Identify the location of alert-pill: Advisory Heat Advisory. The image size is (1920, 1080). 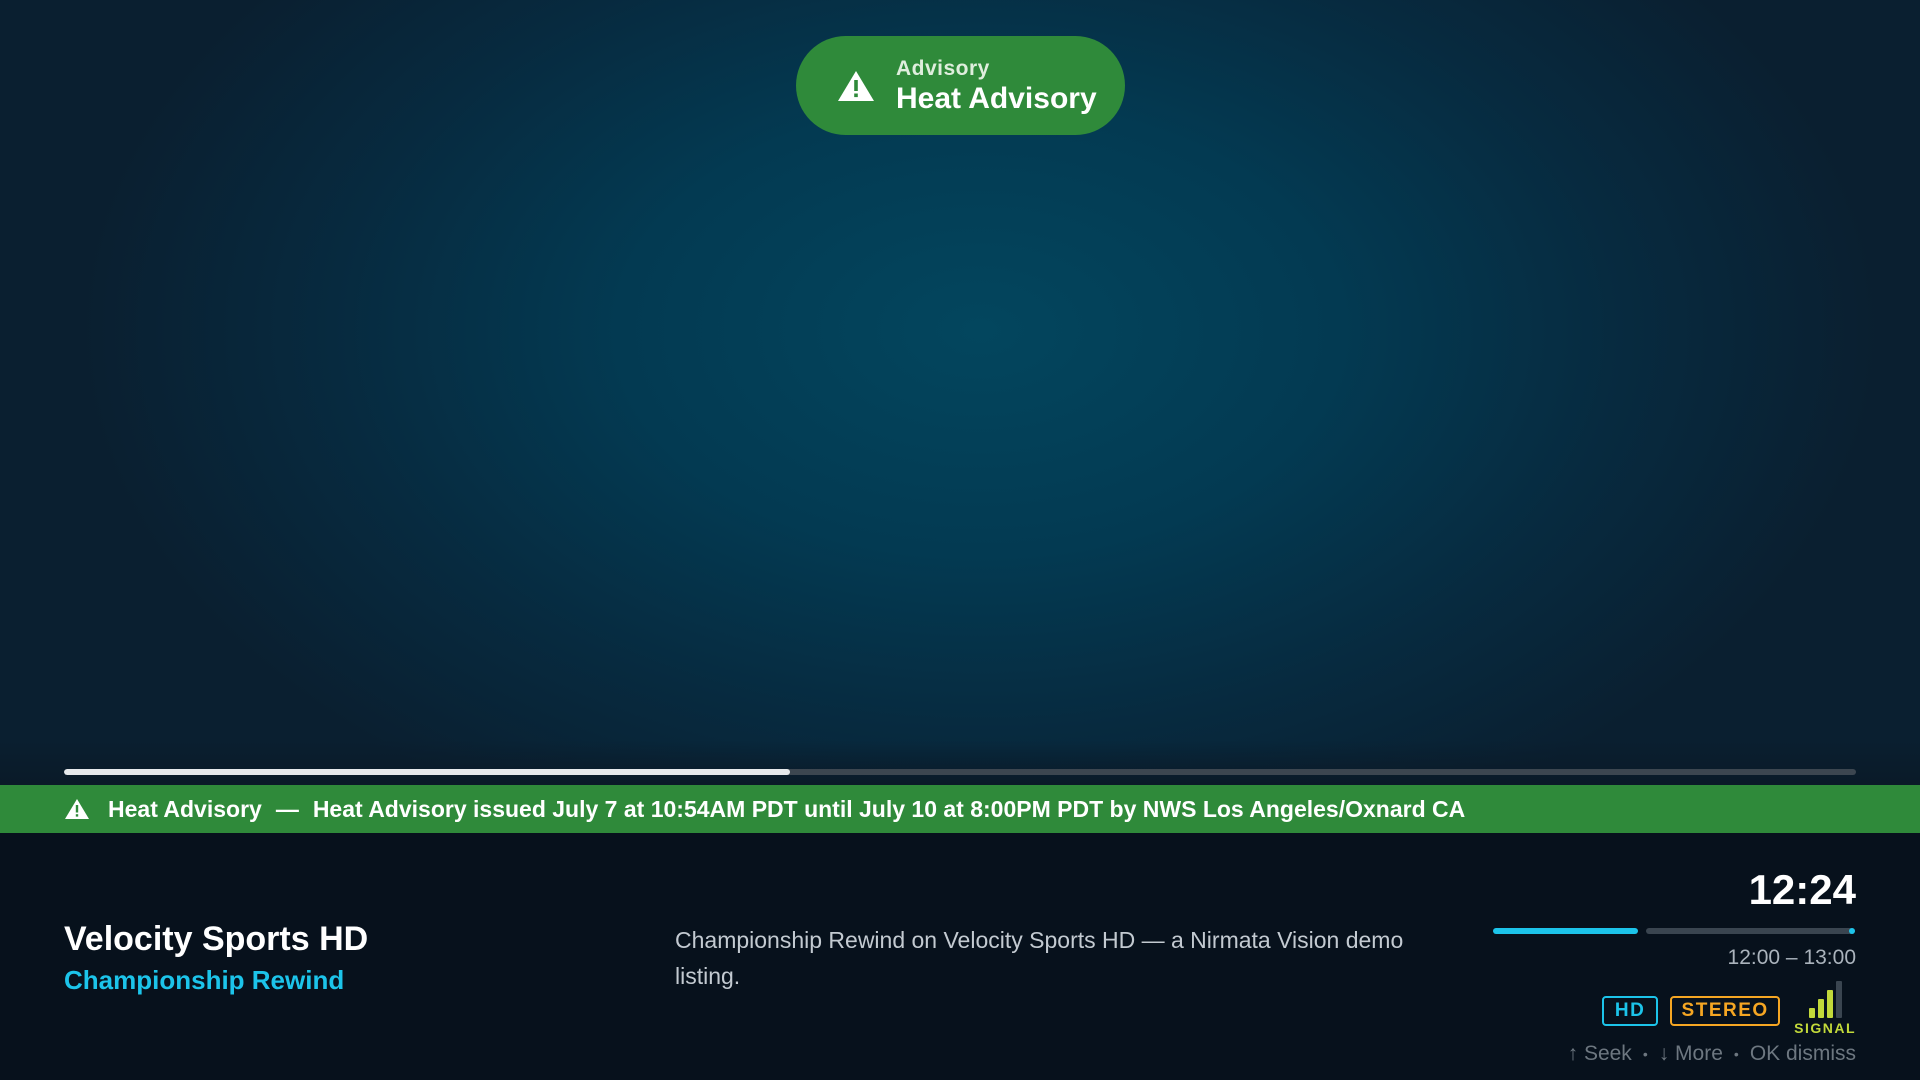
(960, 85).